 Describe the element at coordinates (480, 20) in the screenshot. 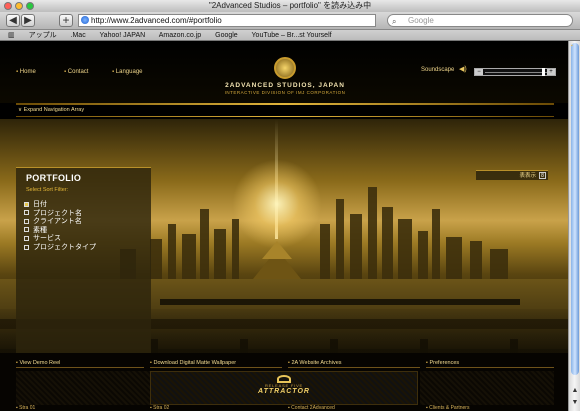

I see `search-field: ⌕ Google` at that location.